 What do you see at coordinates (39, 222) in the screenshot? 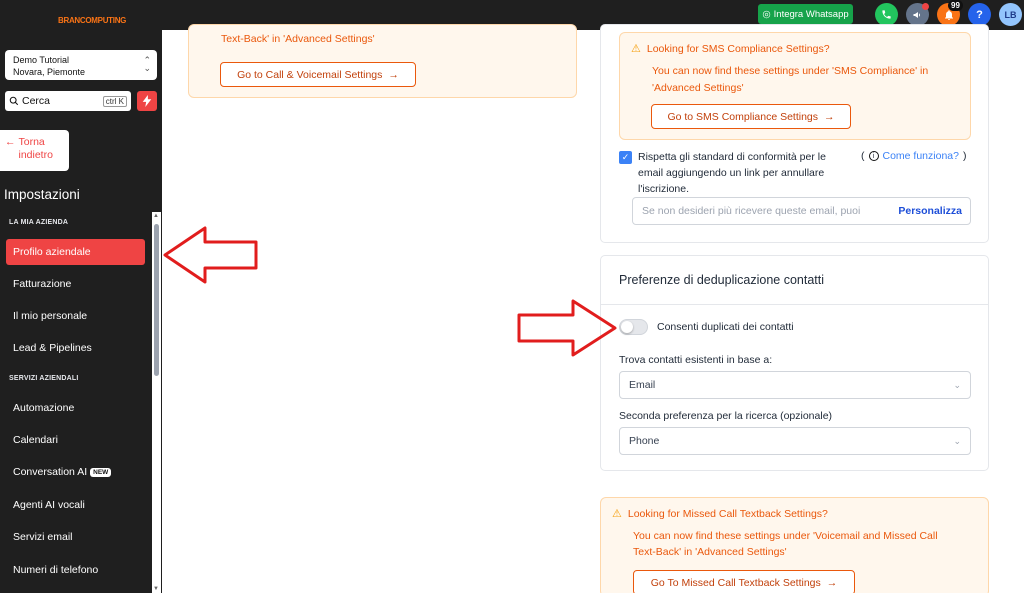
I see `group-label-my-company: LA MIA AZIENDA` at bounding box center [39, 222].